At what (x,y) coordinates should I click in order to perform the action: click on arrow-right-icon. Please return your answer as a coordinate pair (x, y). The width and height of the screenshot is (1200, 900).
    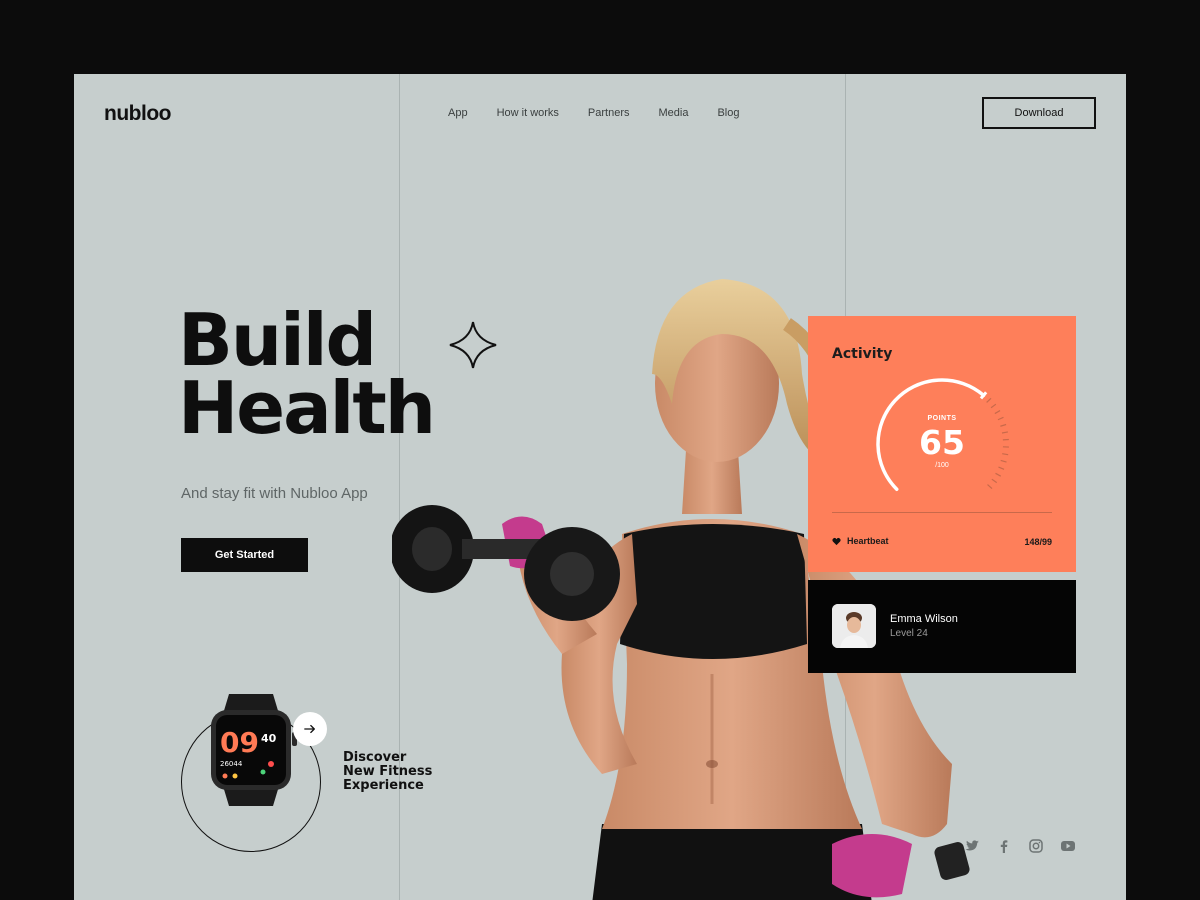
    Looking at the image, I should click on (309, 729).